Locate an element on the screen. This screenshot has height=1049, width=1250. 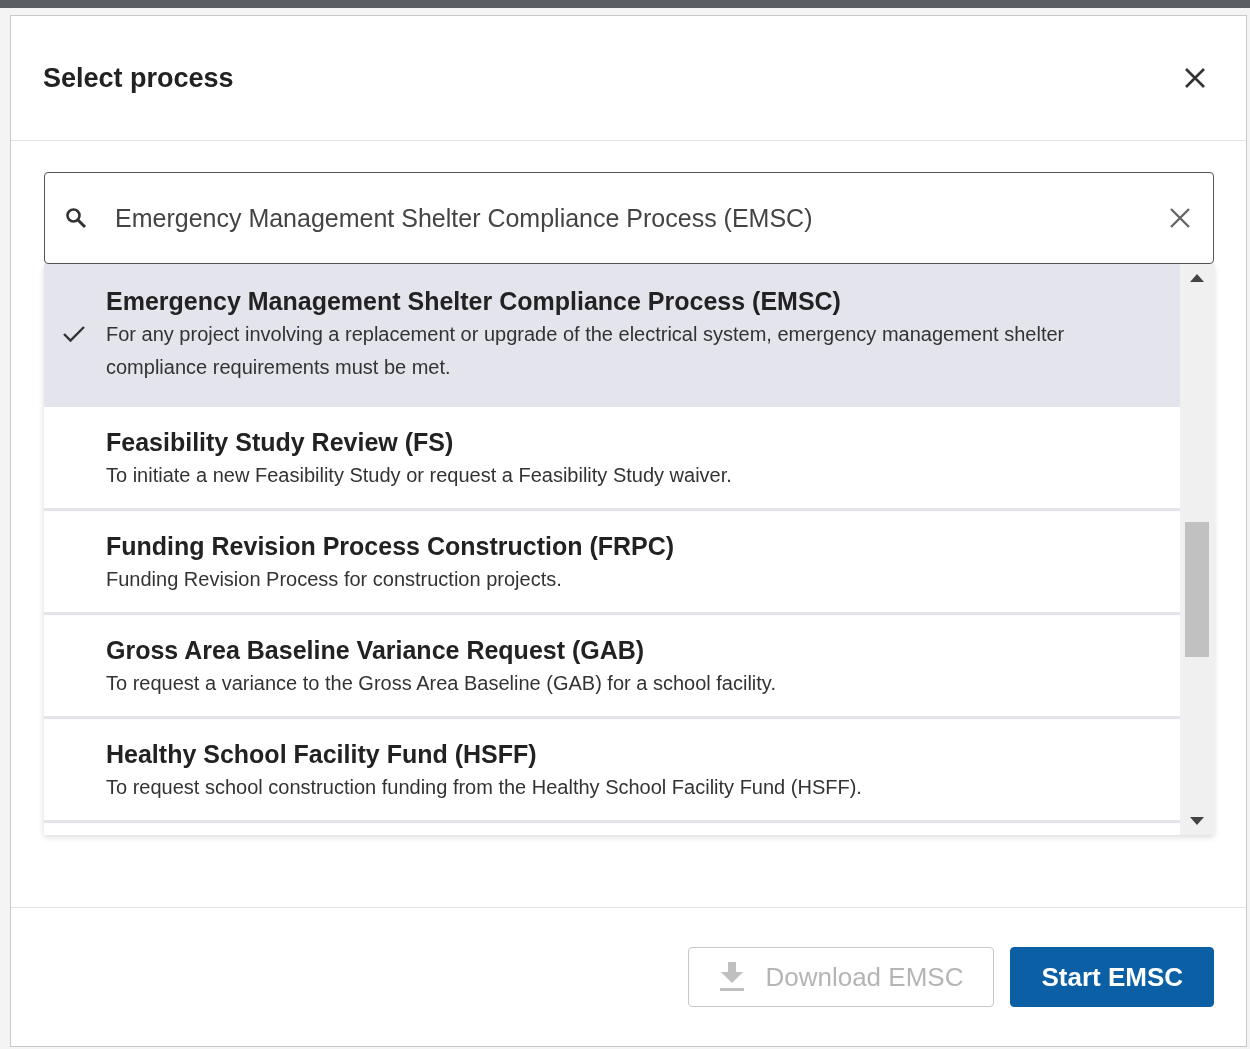
search-field: Emergency Management Shelter Compliance Process (EMSC) is located at coordinates (629, 218).